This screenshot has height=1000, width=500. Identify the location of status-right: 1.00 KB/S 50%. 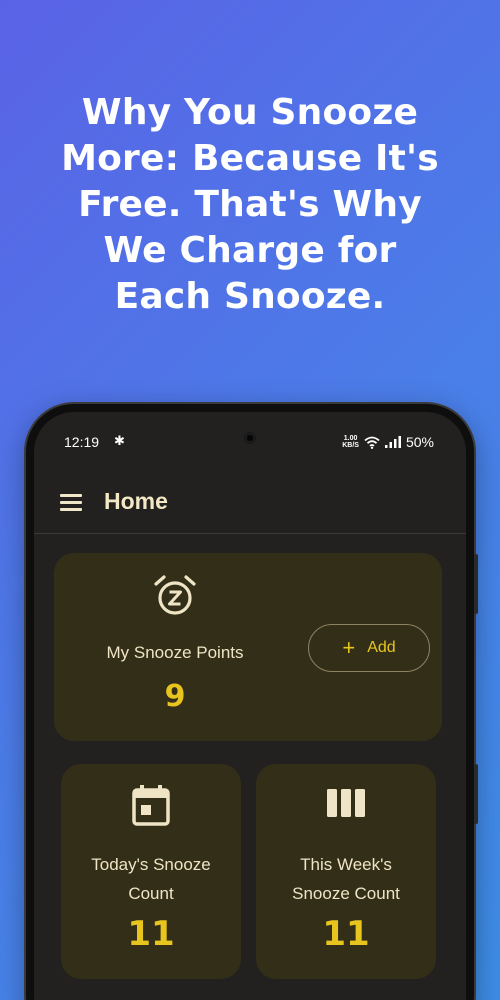
(388, 442).